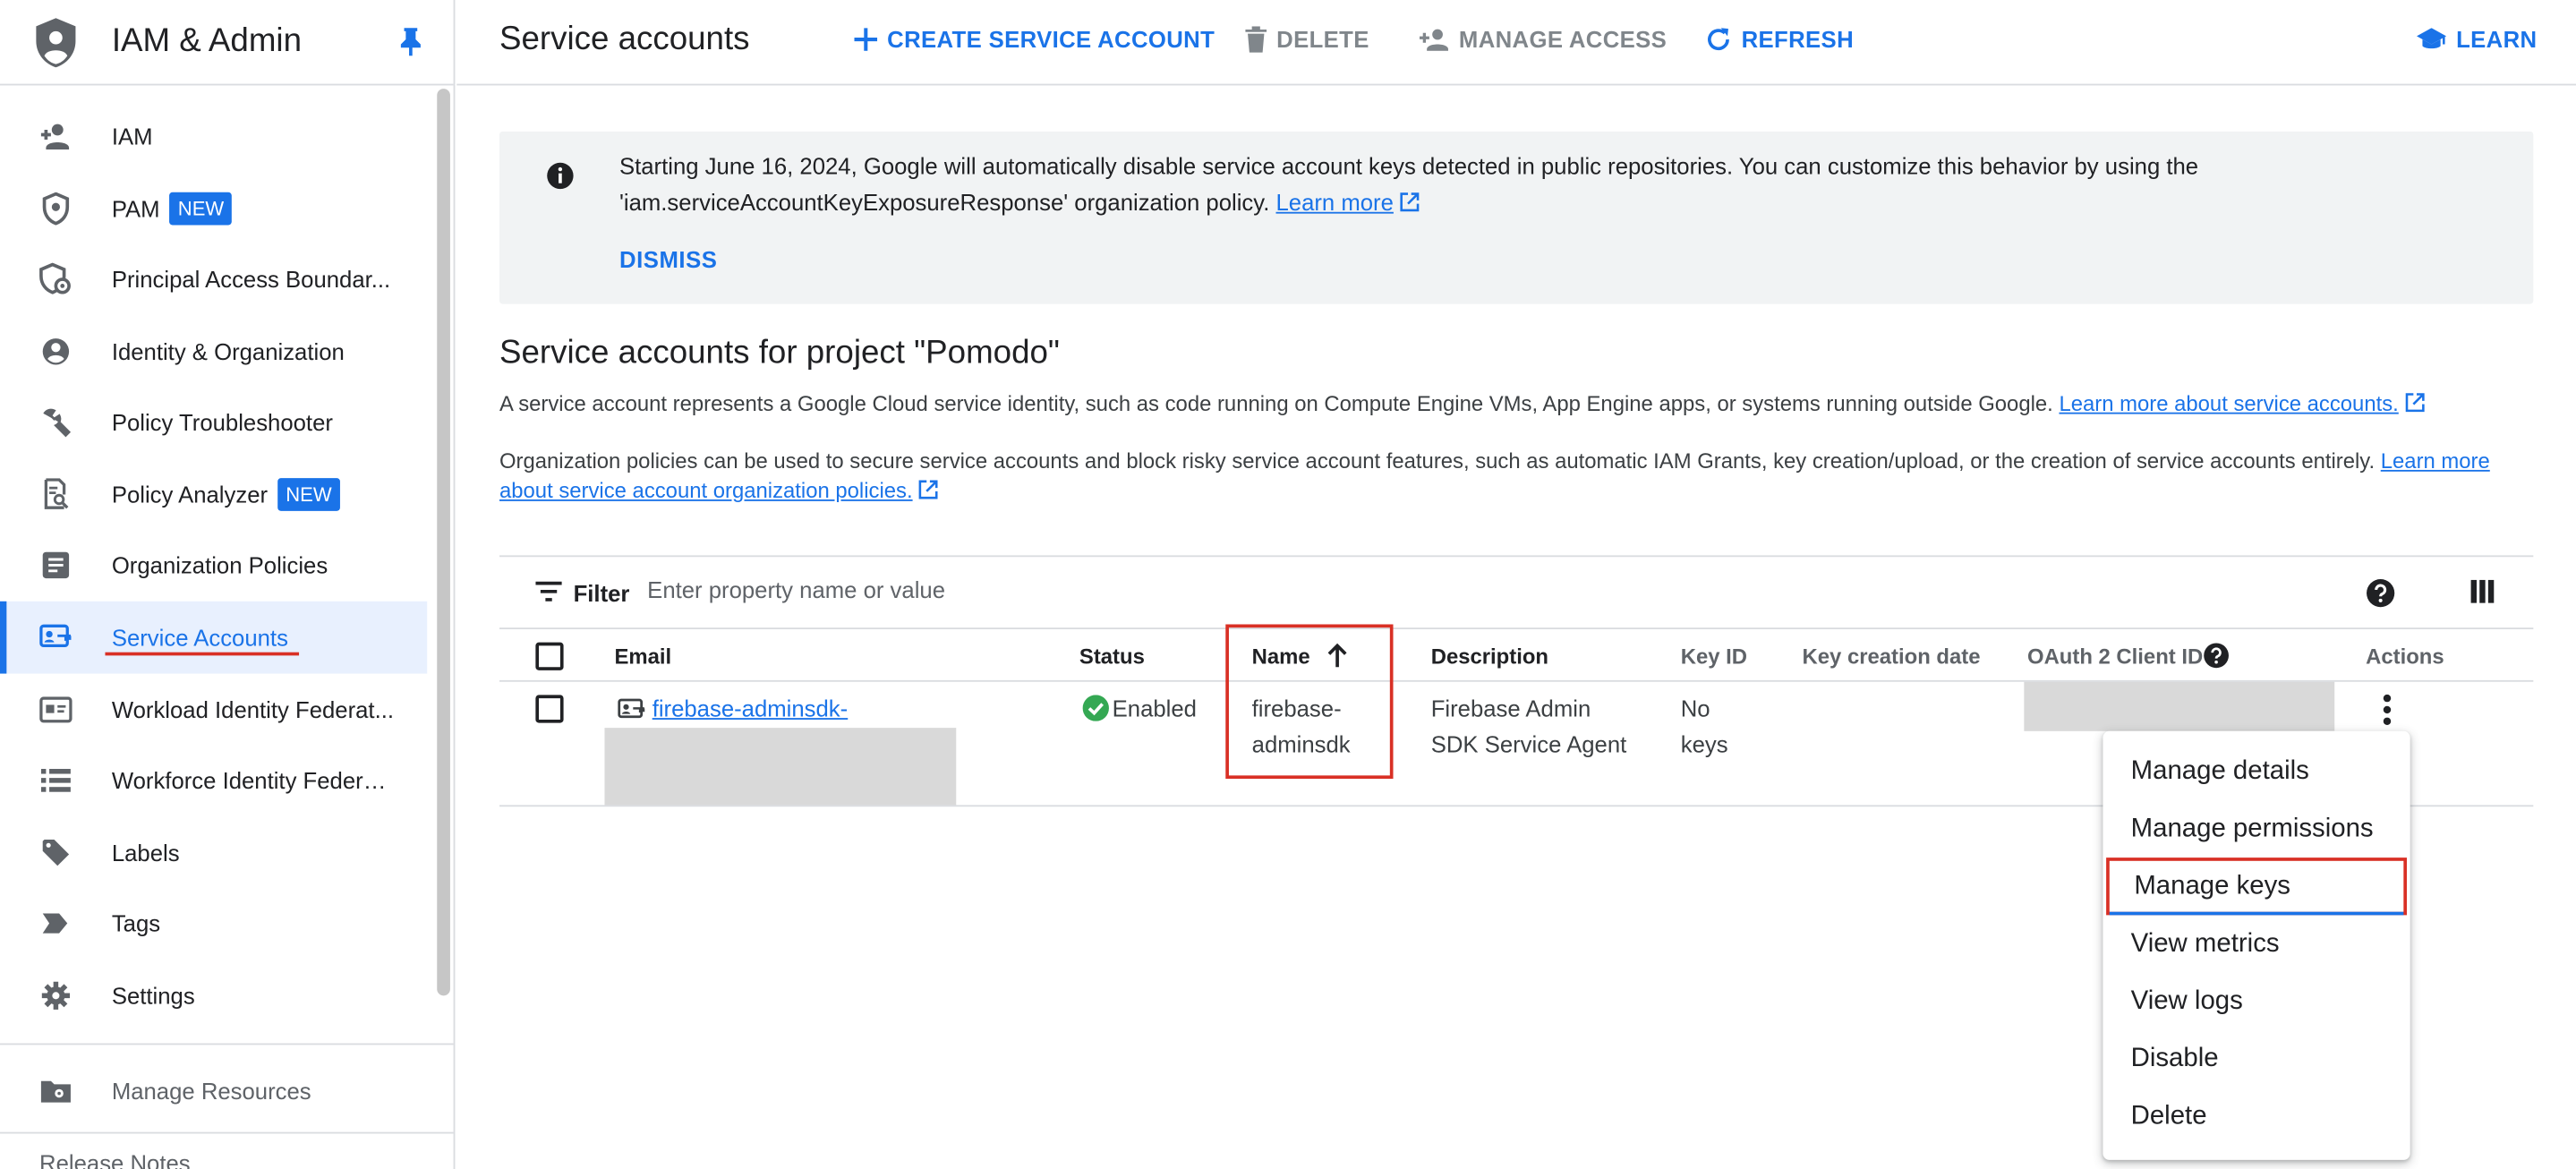 The width and height of the screenshot is (2576, 1169). Describe the element at coordinates (1433, 40) in the screenshot. I see `person-add-icon` at that location.